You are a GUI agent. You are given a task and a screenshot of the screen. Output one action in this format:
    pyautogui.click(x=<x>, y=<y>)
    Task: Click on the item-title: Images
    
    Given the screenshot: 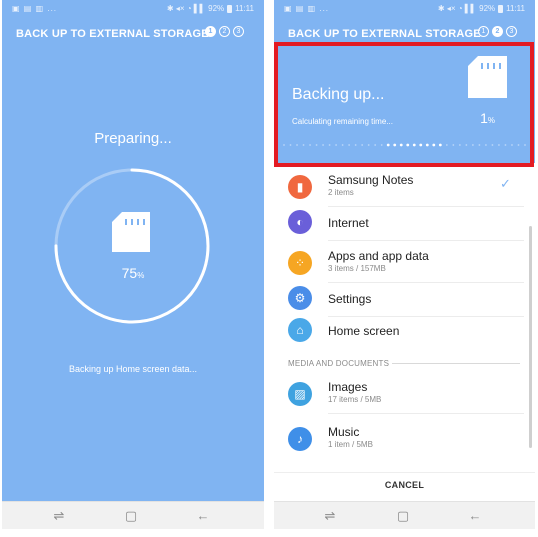 What is the action you would take?
    pyautogui.click(x=348, y=387)
    